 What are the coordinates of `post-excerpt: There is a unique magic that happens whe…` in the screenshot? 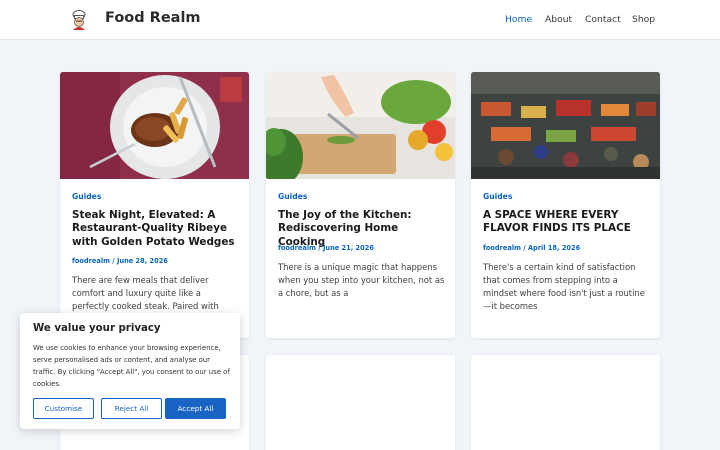 It's located at (361, 280).